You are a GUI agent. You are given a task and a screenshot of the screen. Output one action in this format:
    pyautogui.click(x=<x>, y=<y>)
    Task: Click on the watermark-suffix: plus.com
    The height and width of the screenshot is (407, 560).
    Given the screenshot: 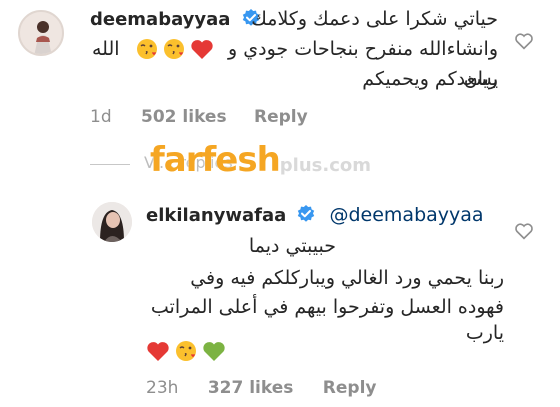 What is the action you would take?
    pyautogui.click(x=325, y=165)
    